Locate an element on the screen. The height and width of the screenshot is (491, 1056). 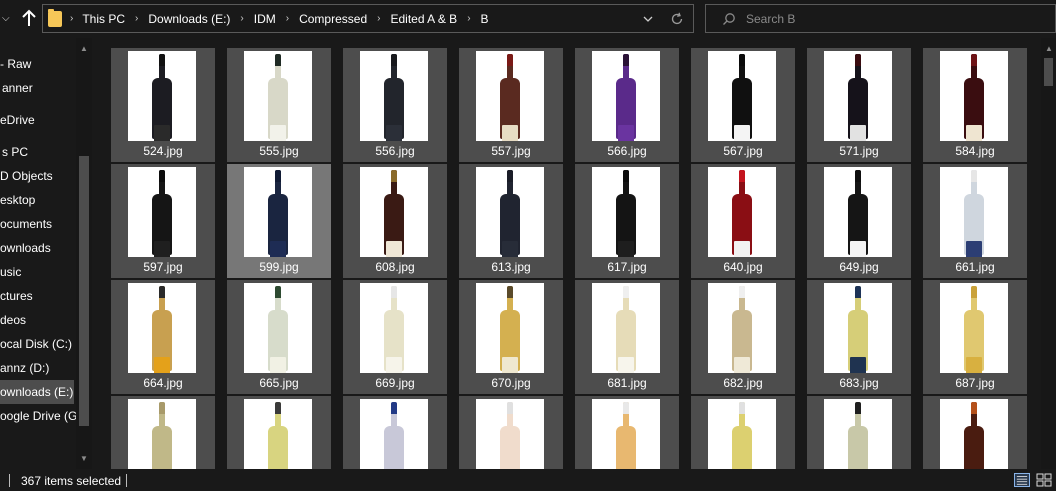
nav-item: ownloads (E:) is located at coordinates (37, 392).